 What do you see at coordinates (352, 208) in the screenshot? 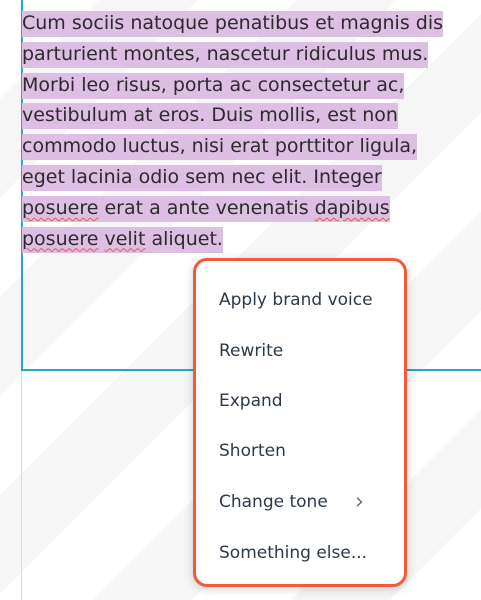
I see `misspelled-word: dapibus` at bounding box center [352, 208].